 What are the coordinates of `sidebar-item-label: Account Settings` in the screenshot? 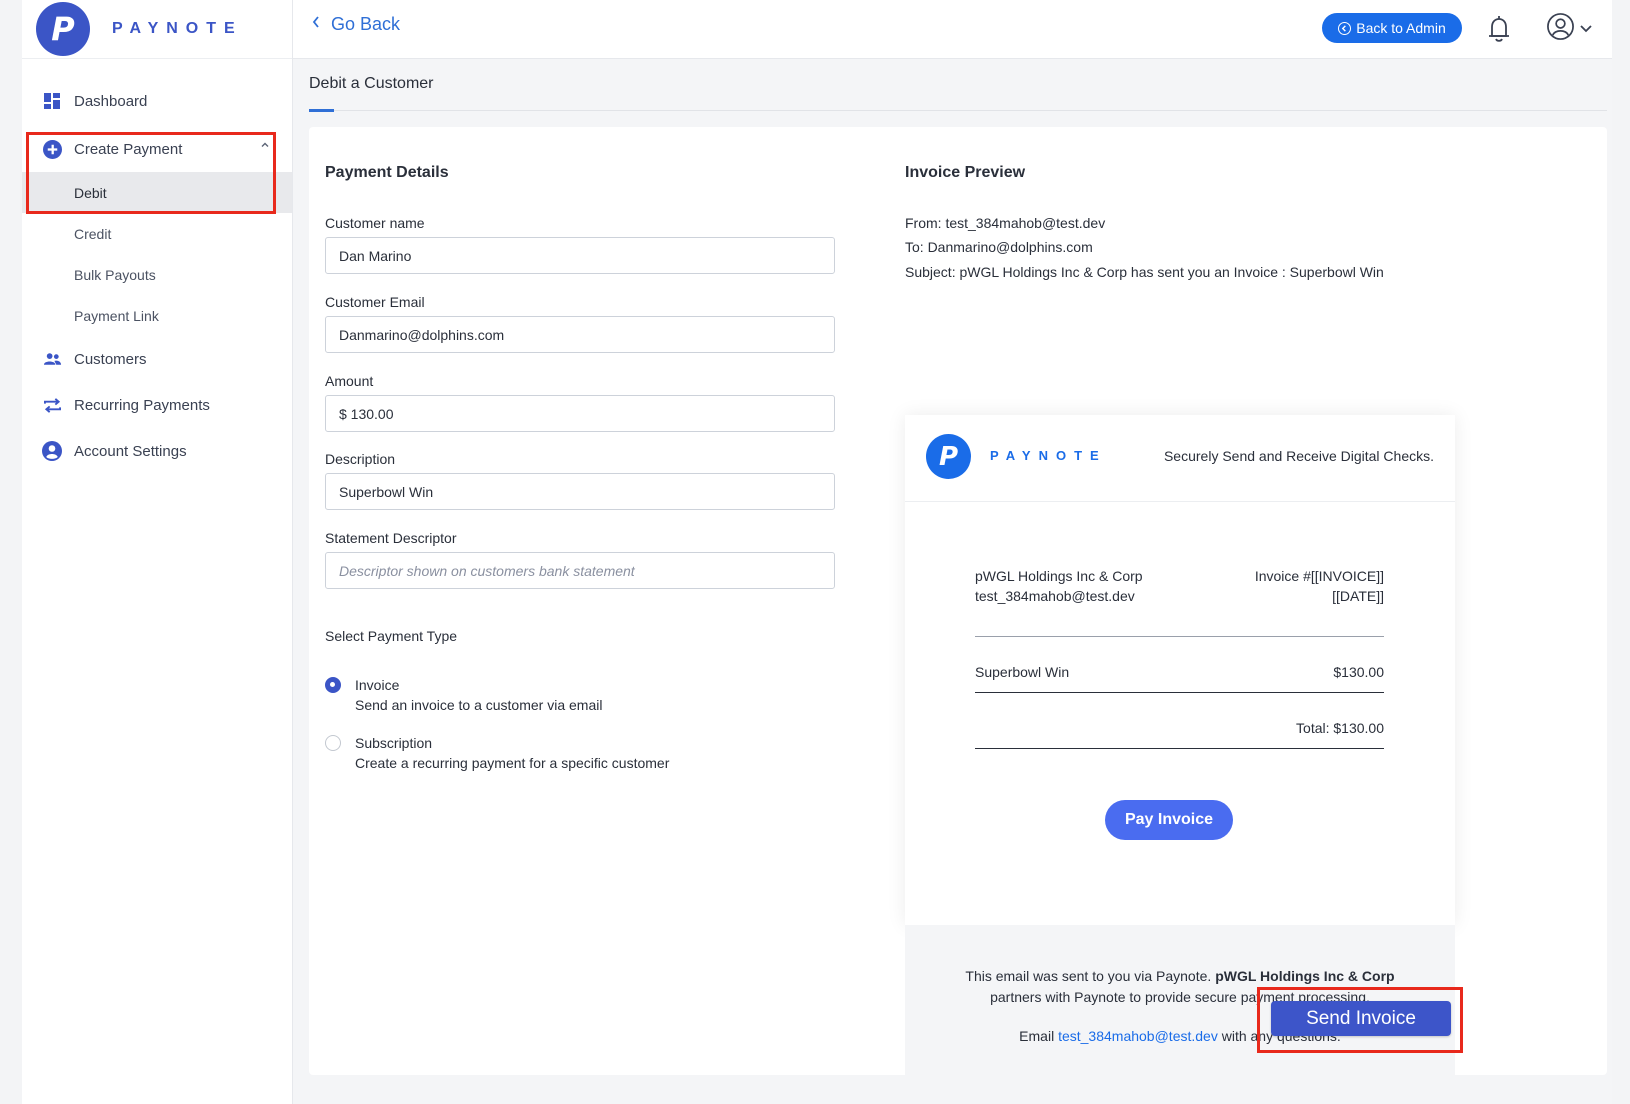 It's located at (130, 451).